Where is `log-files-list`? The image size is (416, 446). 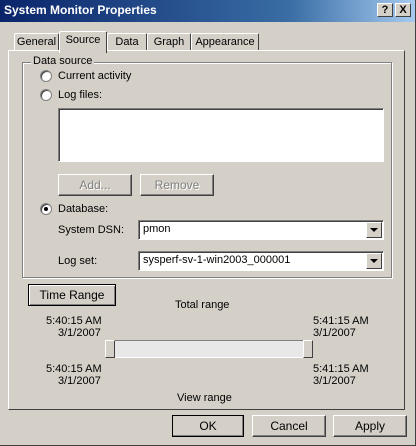 log-files-list is located at coordinates (221, 135).